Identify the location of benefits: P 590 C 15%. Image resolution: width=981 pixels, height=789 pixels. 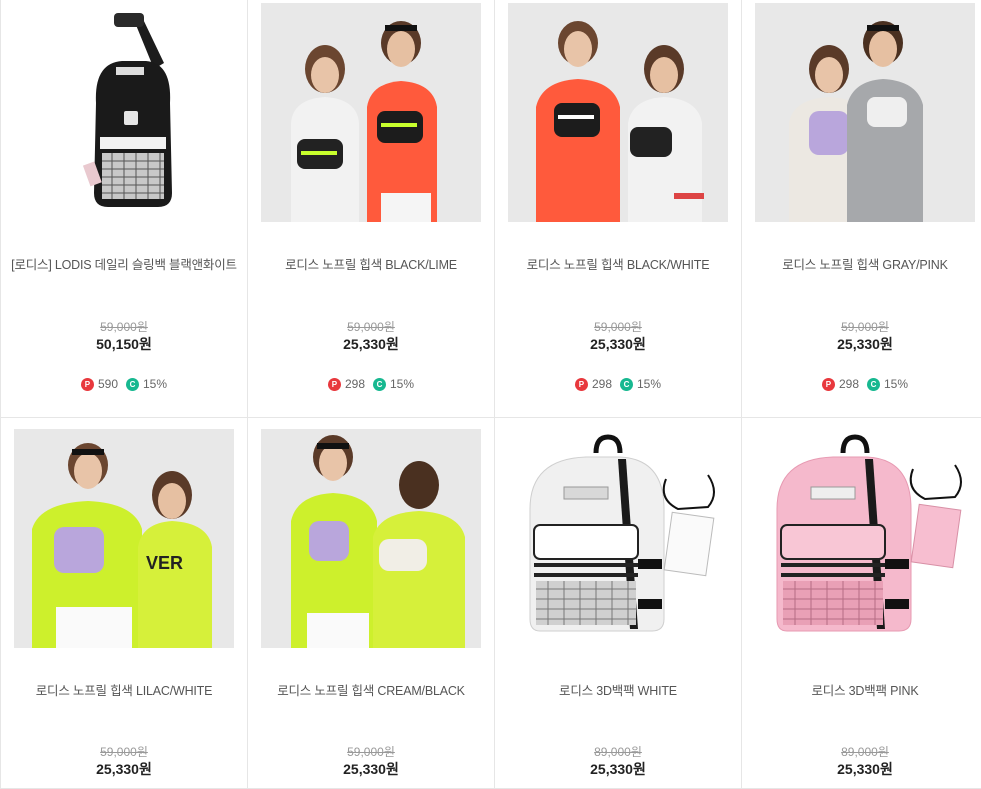
(124, 384).